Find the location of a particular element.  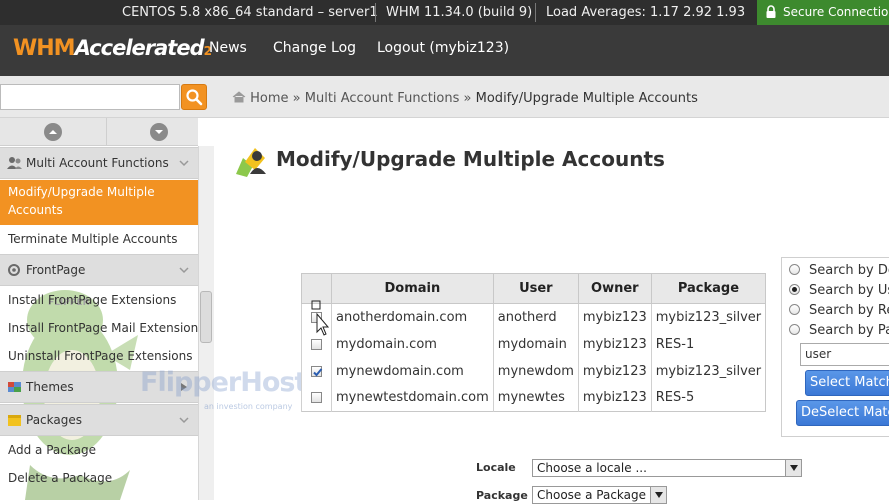

secure-connection-label: Secure Connection is located at coordinates (836, 12).